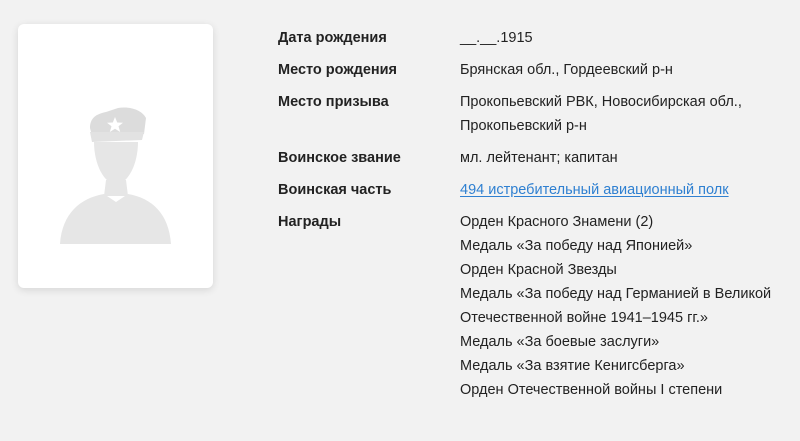  I want to click on award-item: Медаль «За взятие Кенигсберга», so click(572, 366).